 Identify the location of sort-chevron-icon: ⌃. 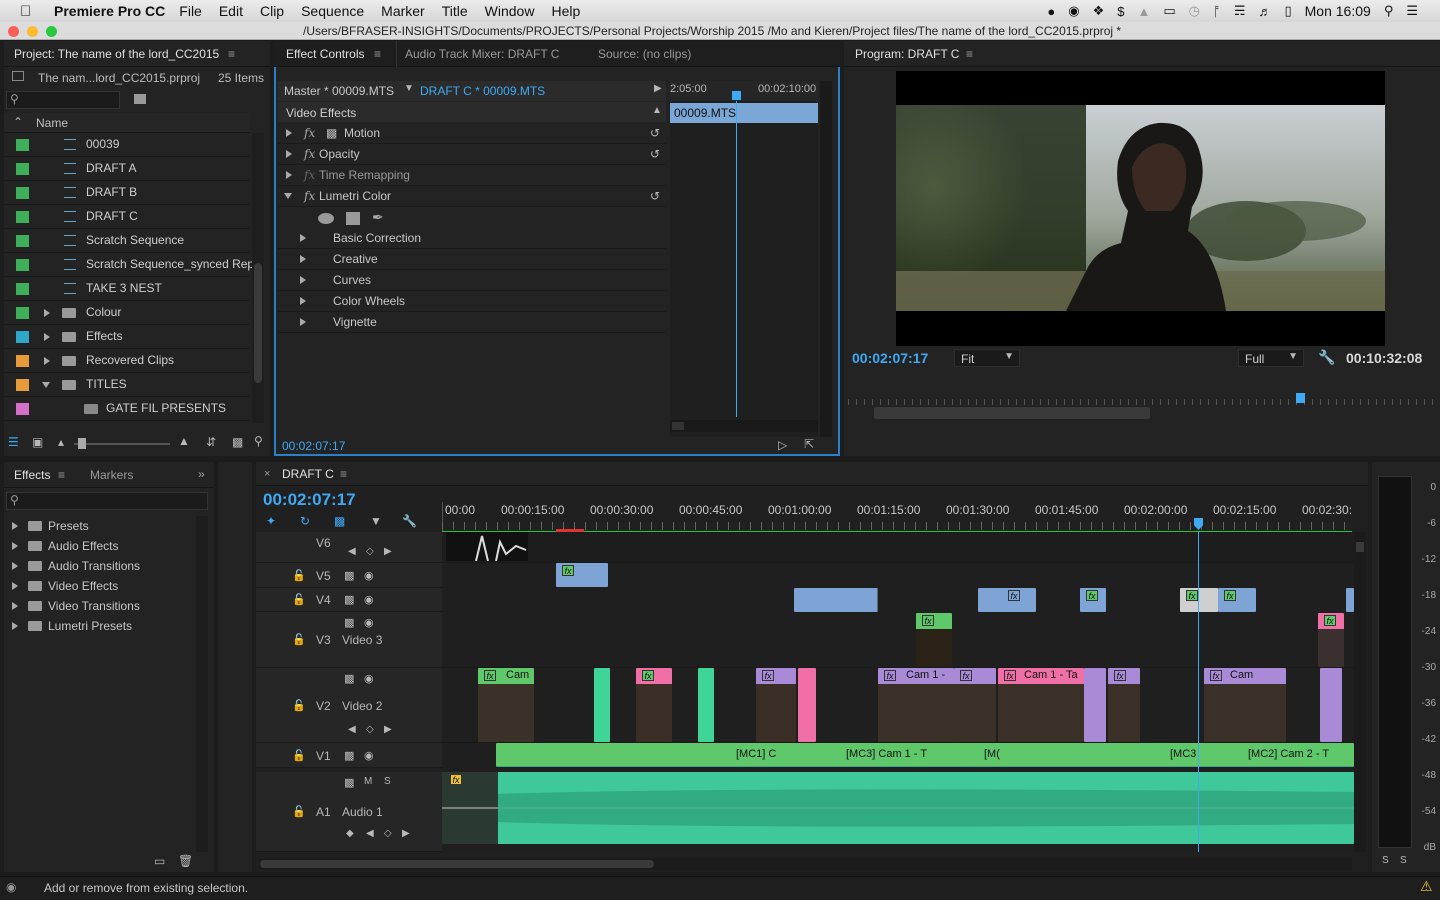
(18, 122).